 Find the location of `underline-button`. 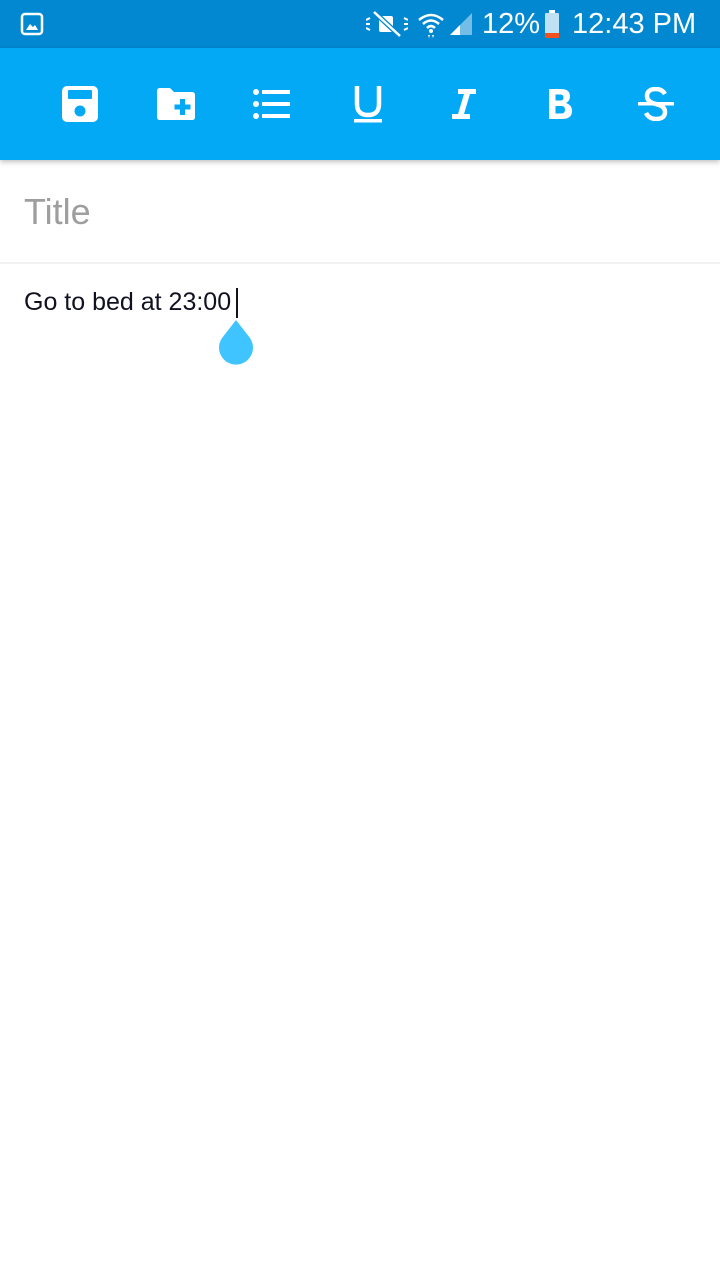

underline-button is located at coordinates (368, 104).